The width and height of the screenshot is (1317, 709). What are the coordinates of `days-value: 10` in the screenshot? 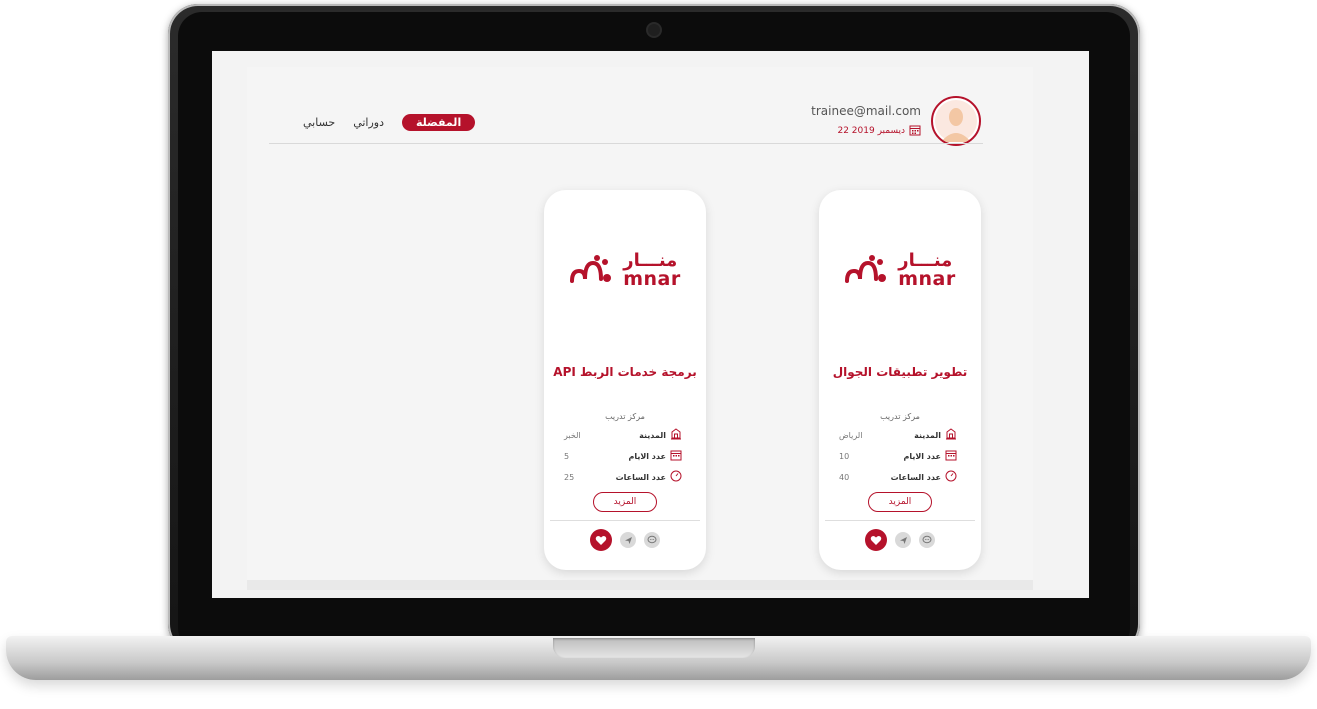 It's located at (844, 456).